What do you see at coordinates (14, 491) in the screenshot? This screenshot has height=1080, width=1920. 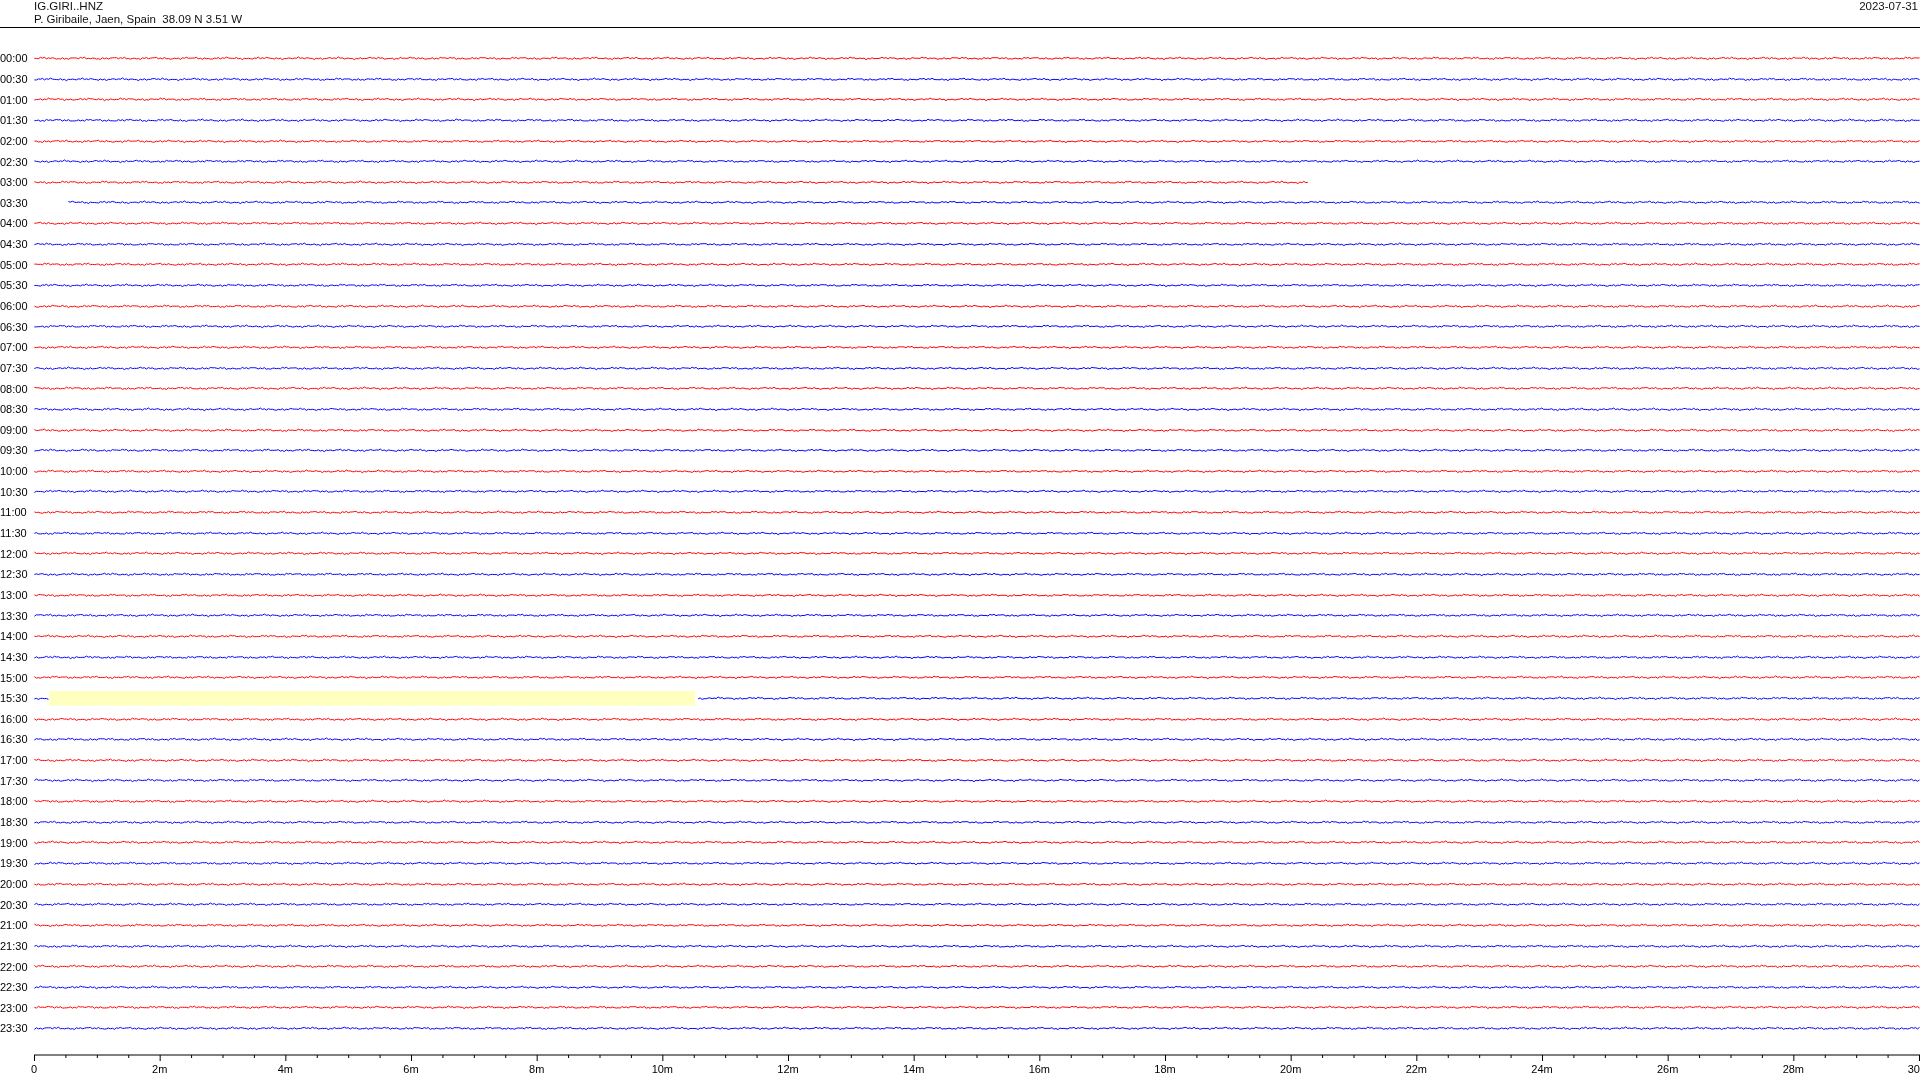 I see `time-label: 10:30` at bounding box center [14, 491].